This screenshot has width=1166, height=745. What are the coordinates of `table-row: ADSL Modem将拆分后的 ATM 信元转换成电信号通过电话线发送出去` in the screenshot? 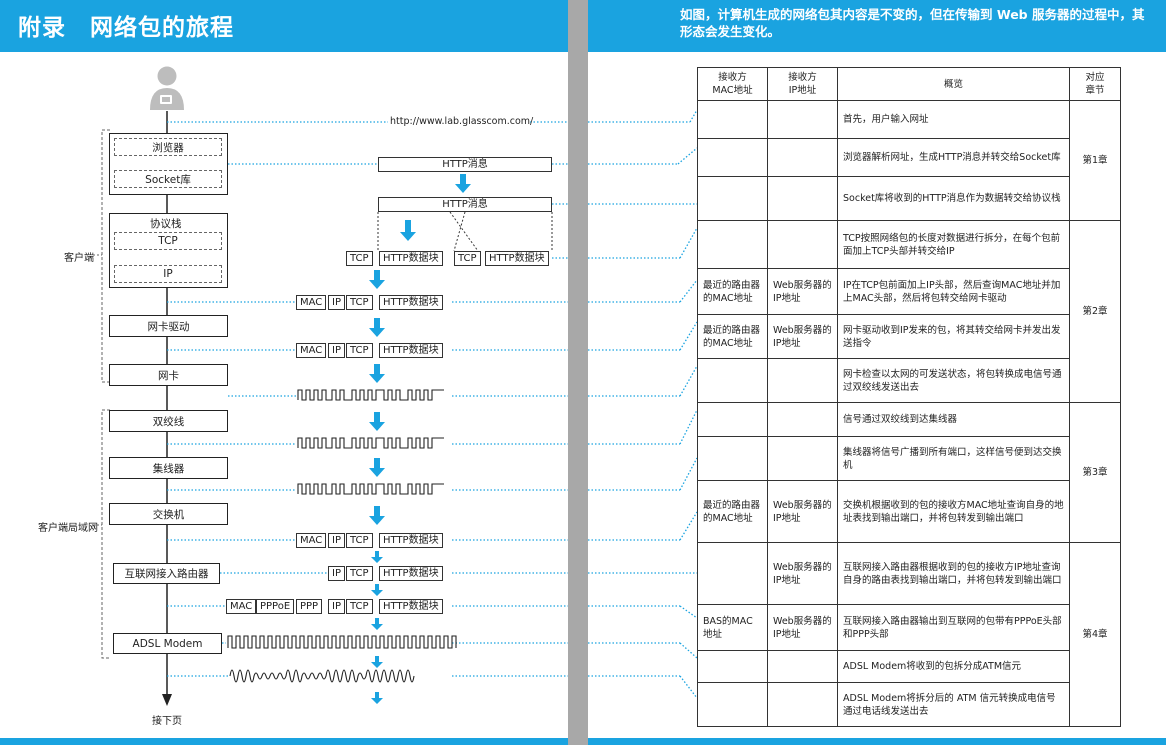 It's located at (909, 704).